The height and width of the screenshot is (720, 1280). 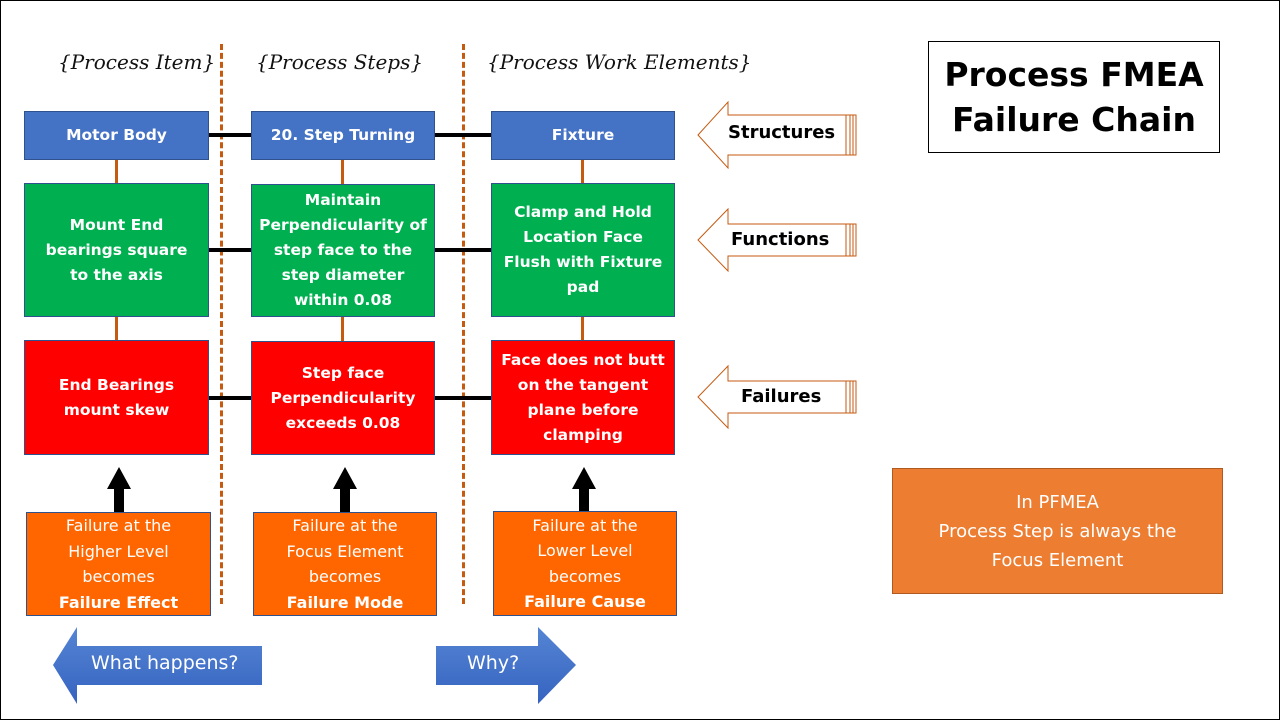 What do you see at coordinates (582, 328) in the screenshot?
I see `connector-element-function-failure` at bounding box center [582, 328].